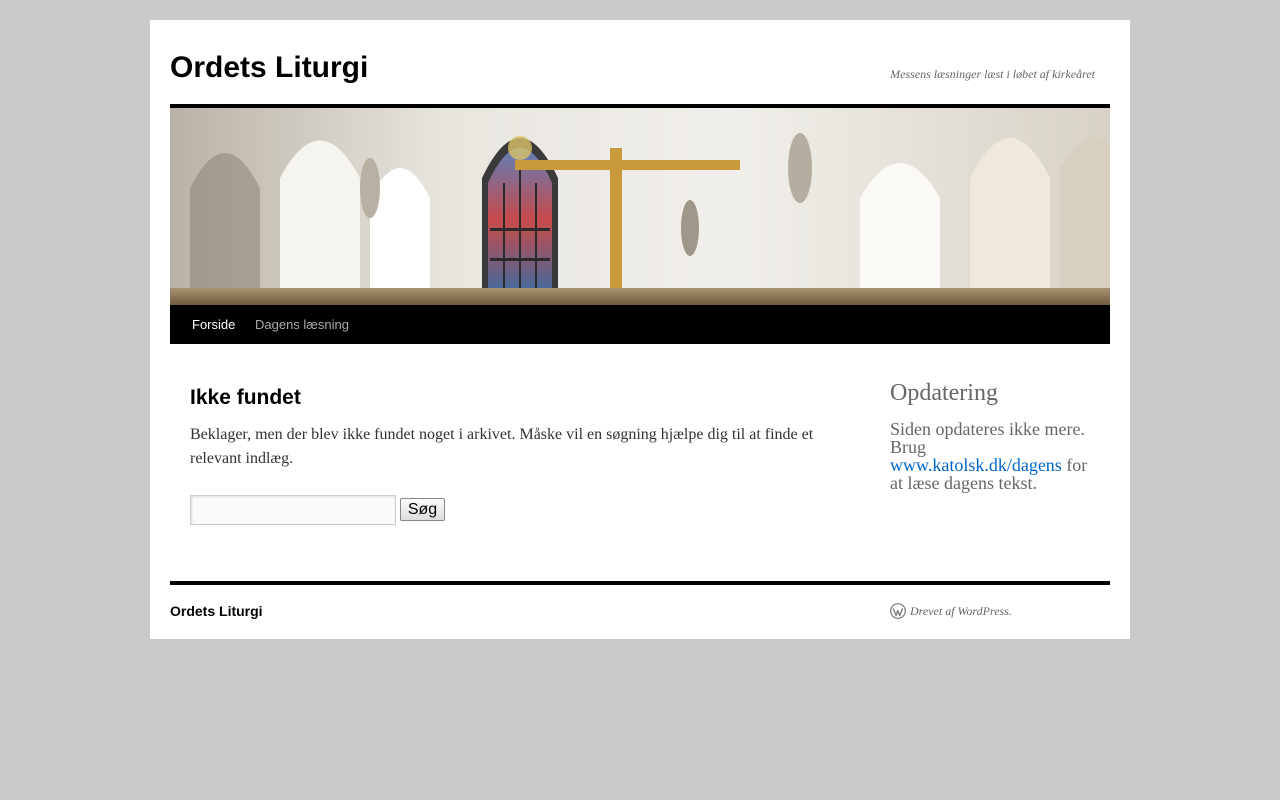  What do you see at coordinates (216, 611) in the screenshot?
I see `footer-site-title: Ordets Liturgi` at bounding box center [216, 611].